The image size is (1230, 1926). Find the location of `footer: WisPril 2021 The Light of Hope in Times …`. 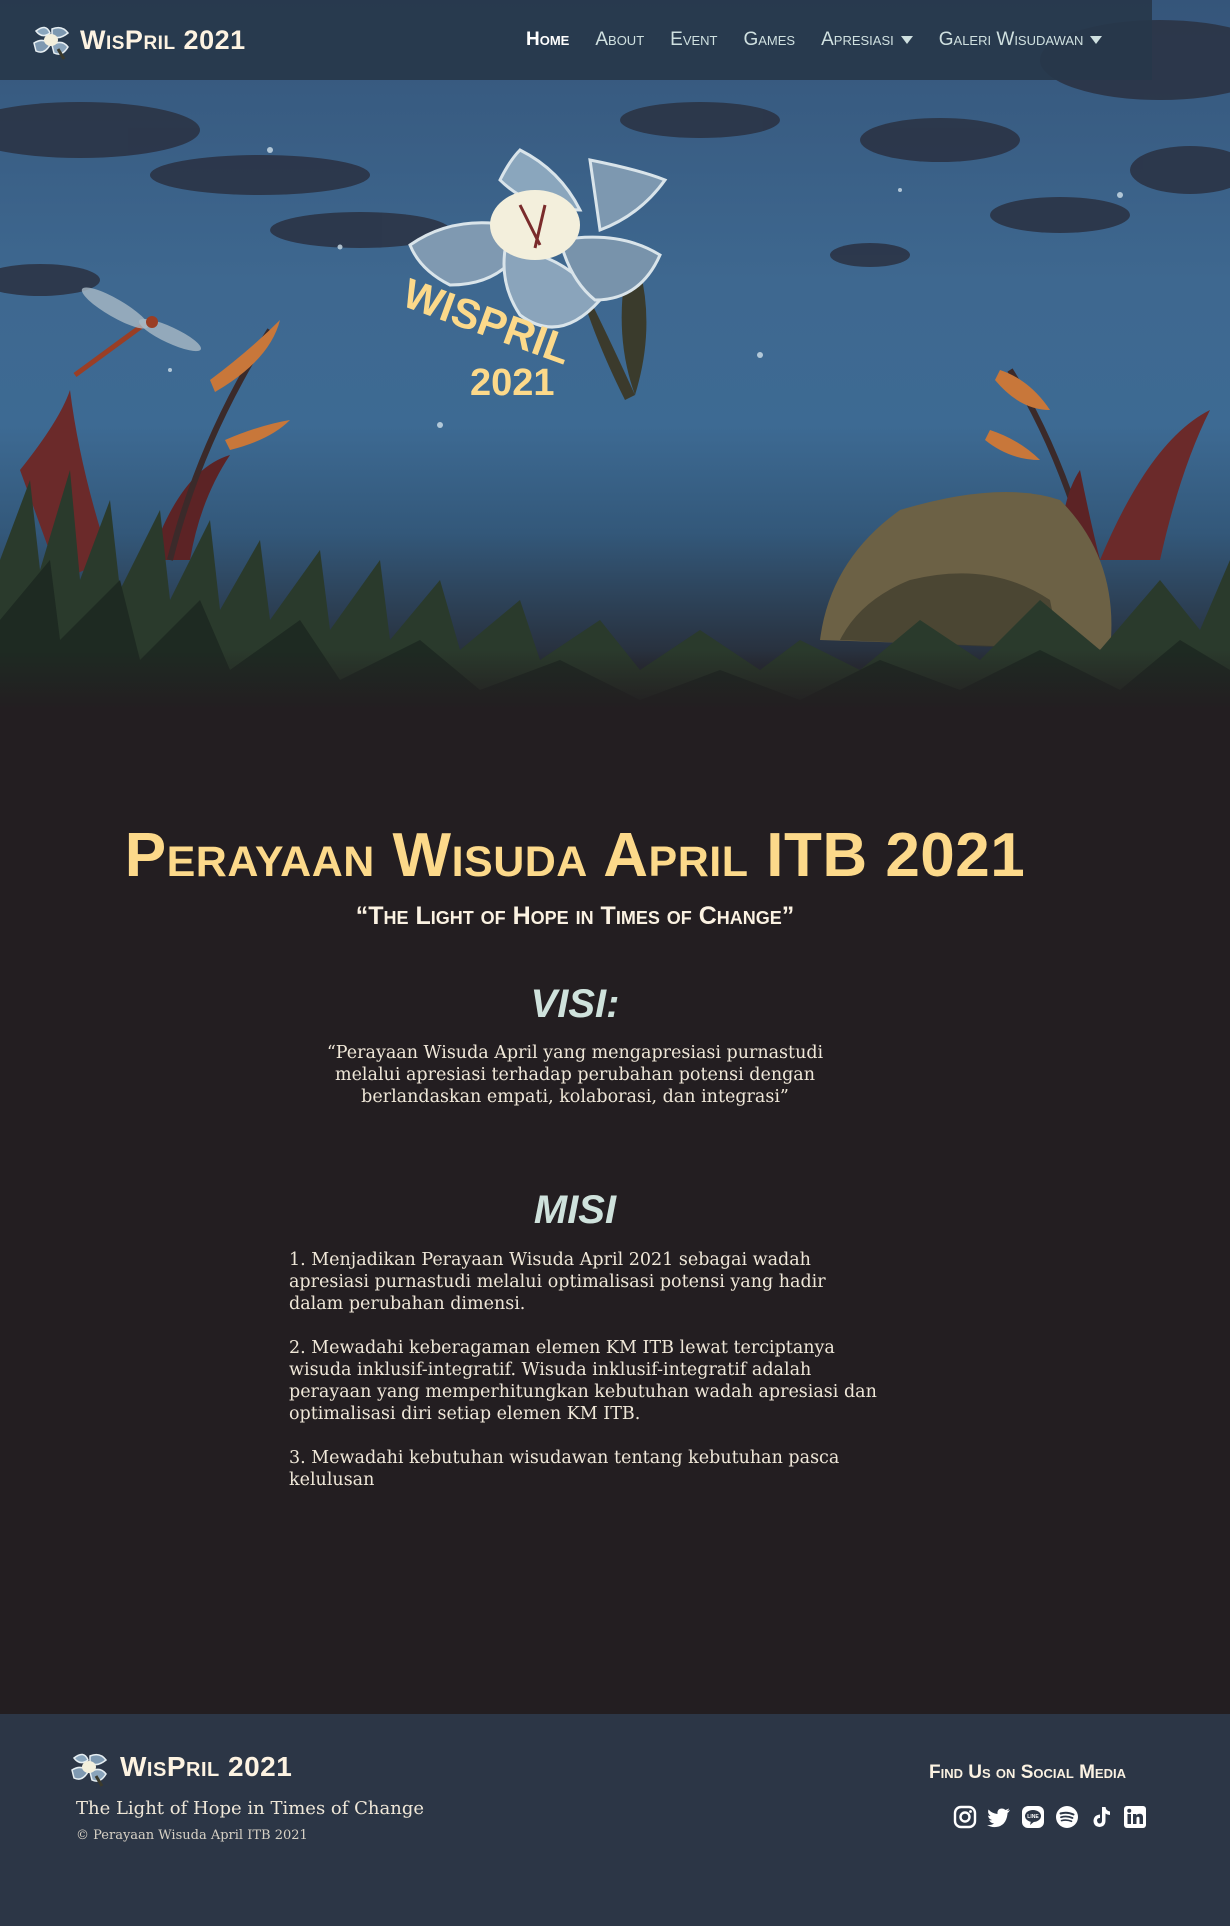

footer: WisPril 2021 The Light of Hope in Times … is located at coordinates (615, 1820).